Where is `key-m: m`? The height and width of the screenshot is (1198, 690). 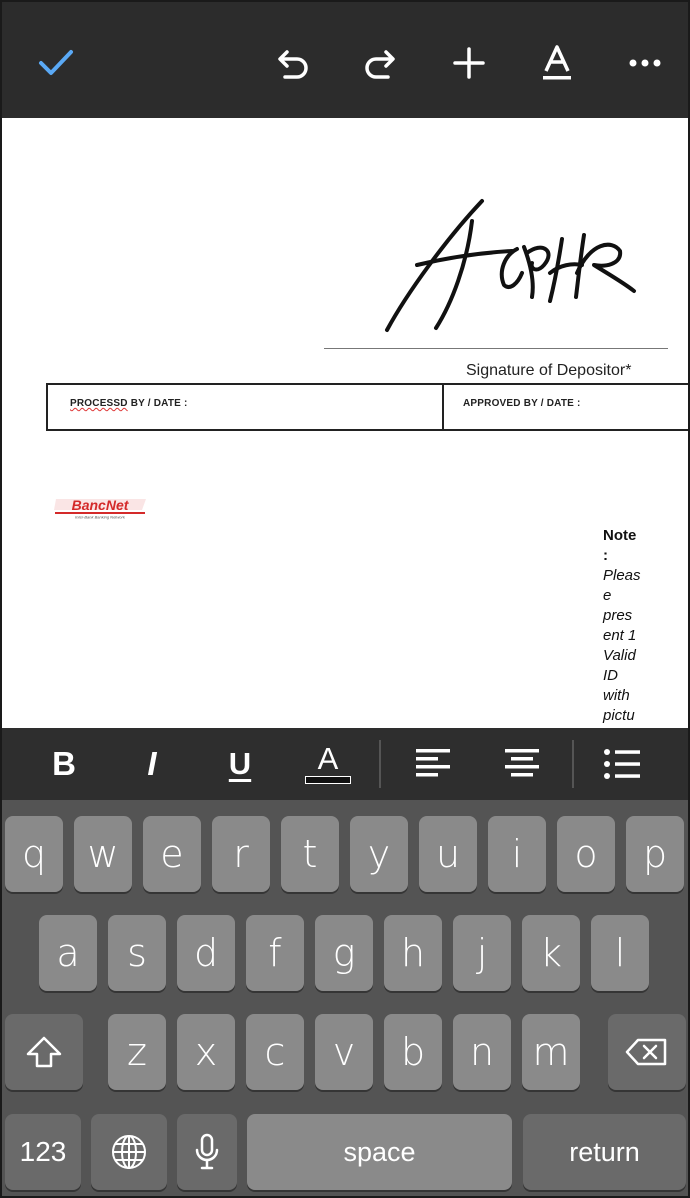 key-m: m is located at coordinates (551, 1052).